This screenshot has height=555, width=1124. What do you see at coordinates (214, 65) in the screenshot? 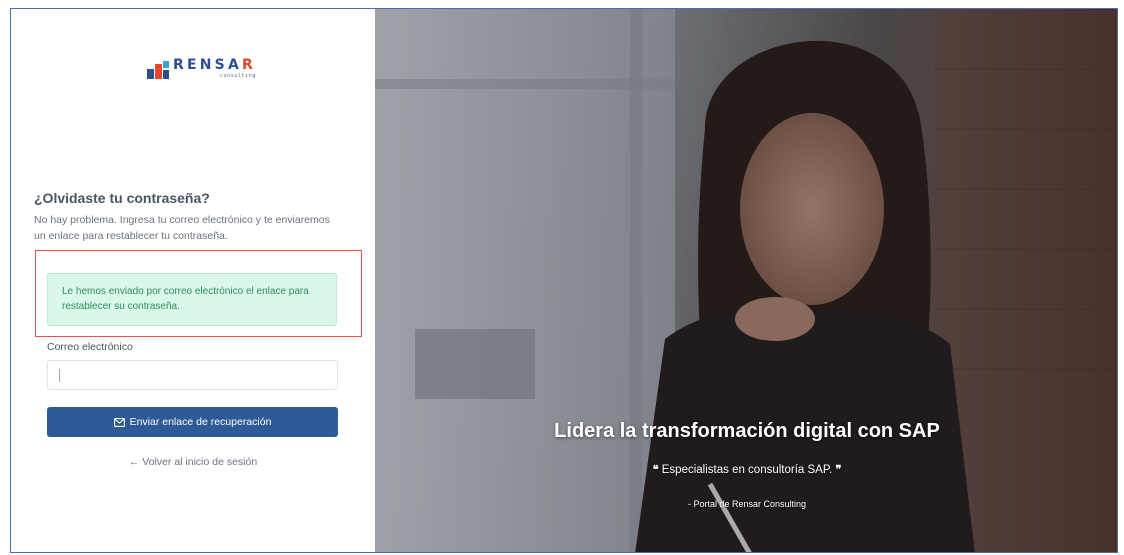
I see `brand-name: RENSAR` at bounding box center [214, 65].